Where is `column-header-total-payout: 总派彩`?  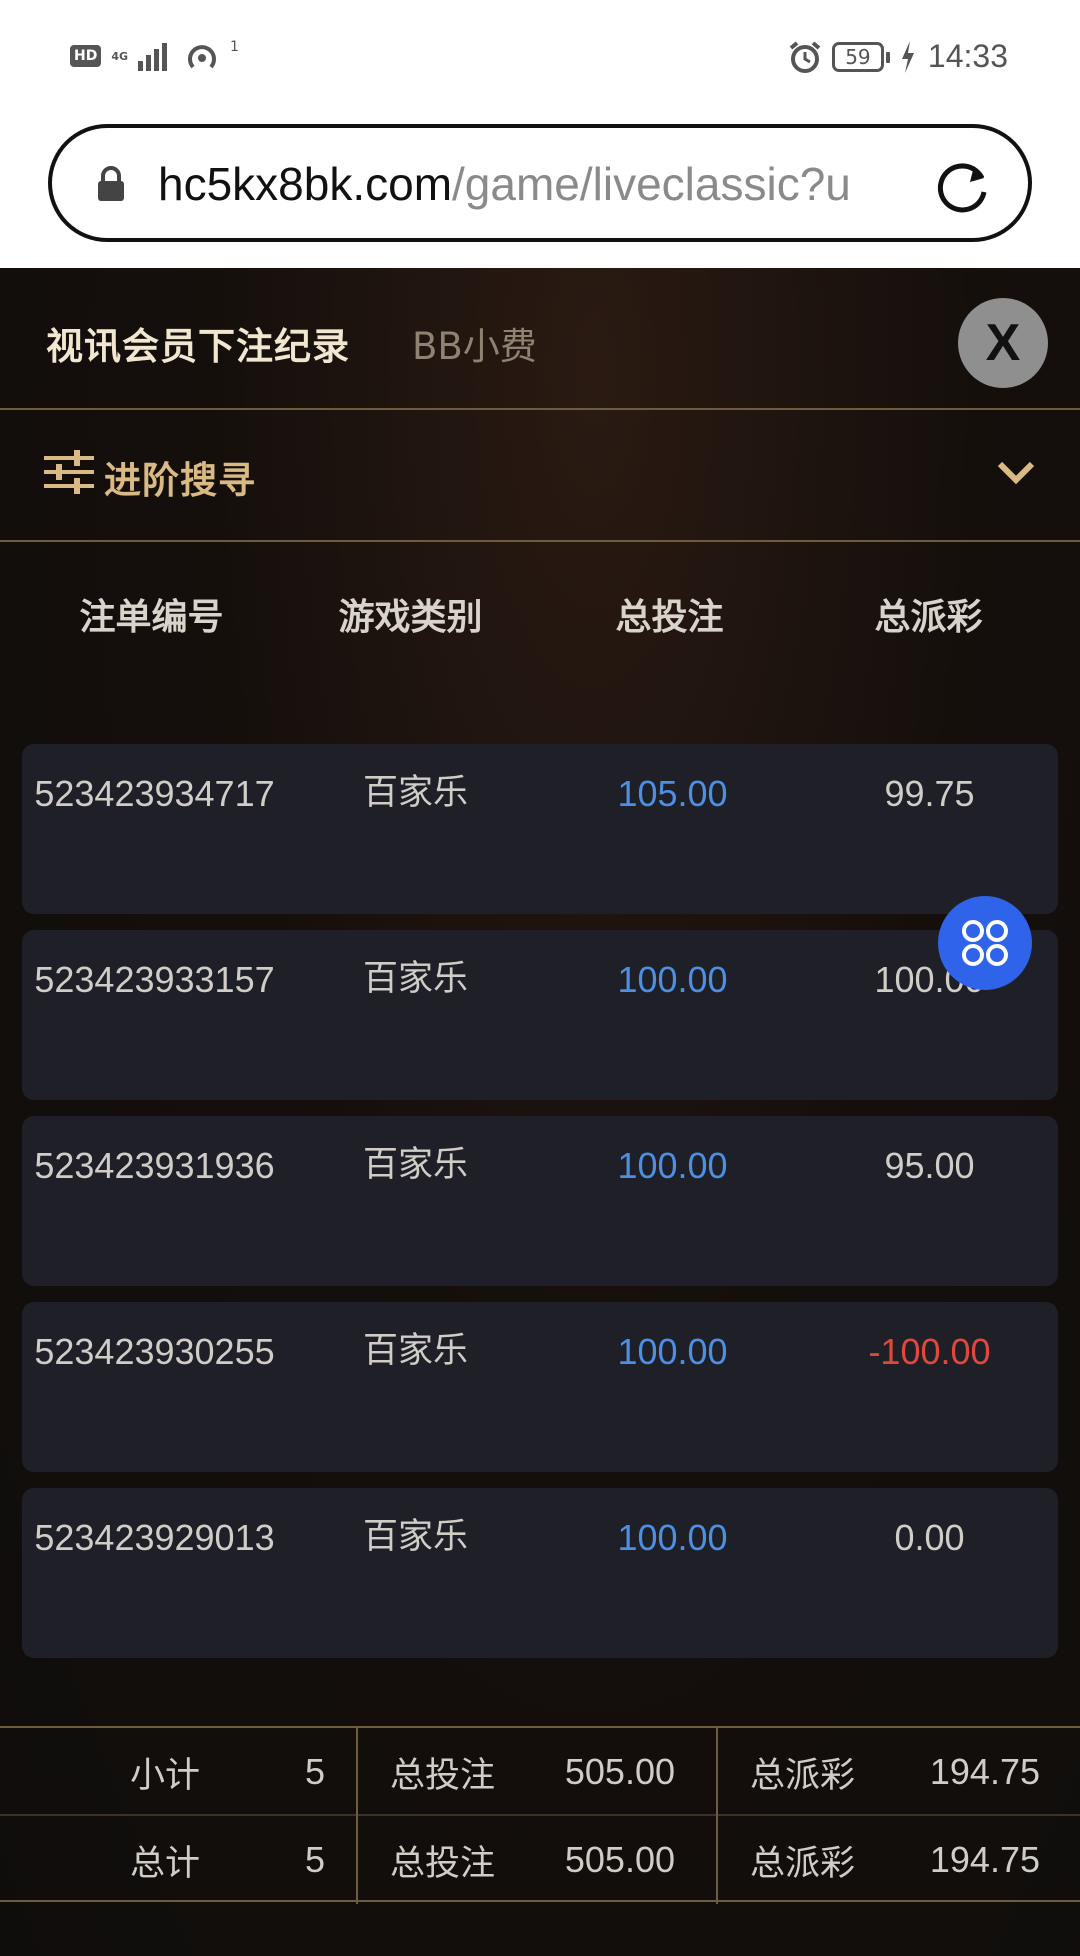 column-header-total-payout: 总派彩 is located at coordinates (928, 617).